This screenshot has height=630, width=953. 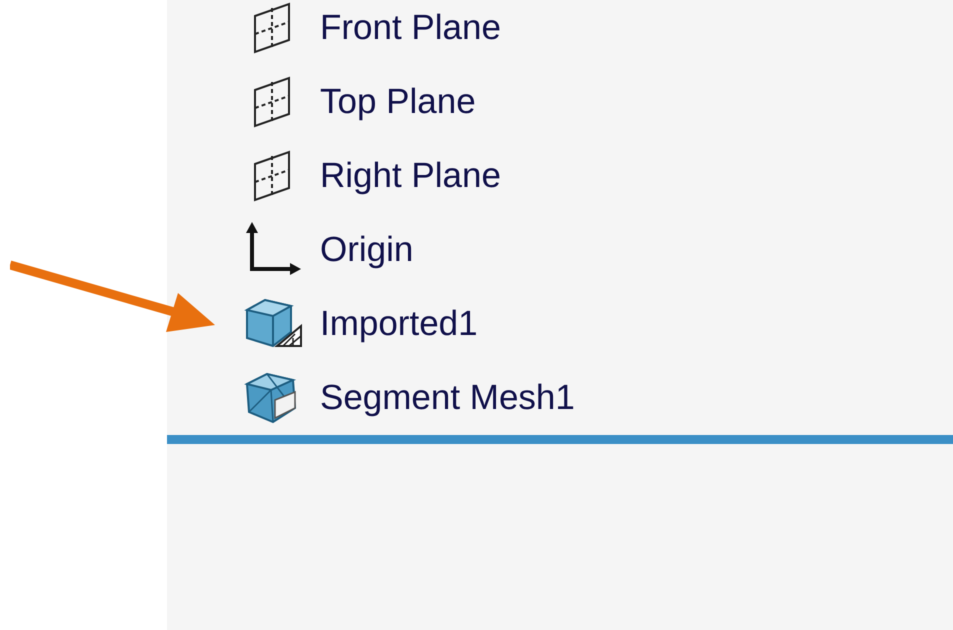 What do you see at coordinates (322, 324) in the screenshot?
I see `tree-item: Imported1` at bounding box center [322, 324].